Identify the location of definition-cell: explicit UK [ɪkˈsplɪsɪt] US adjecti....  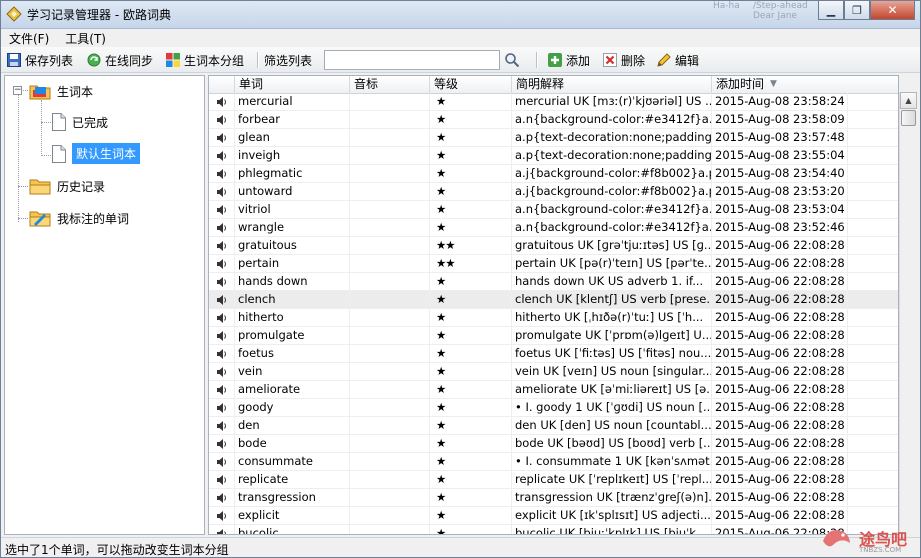
(612, 515).